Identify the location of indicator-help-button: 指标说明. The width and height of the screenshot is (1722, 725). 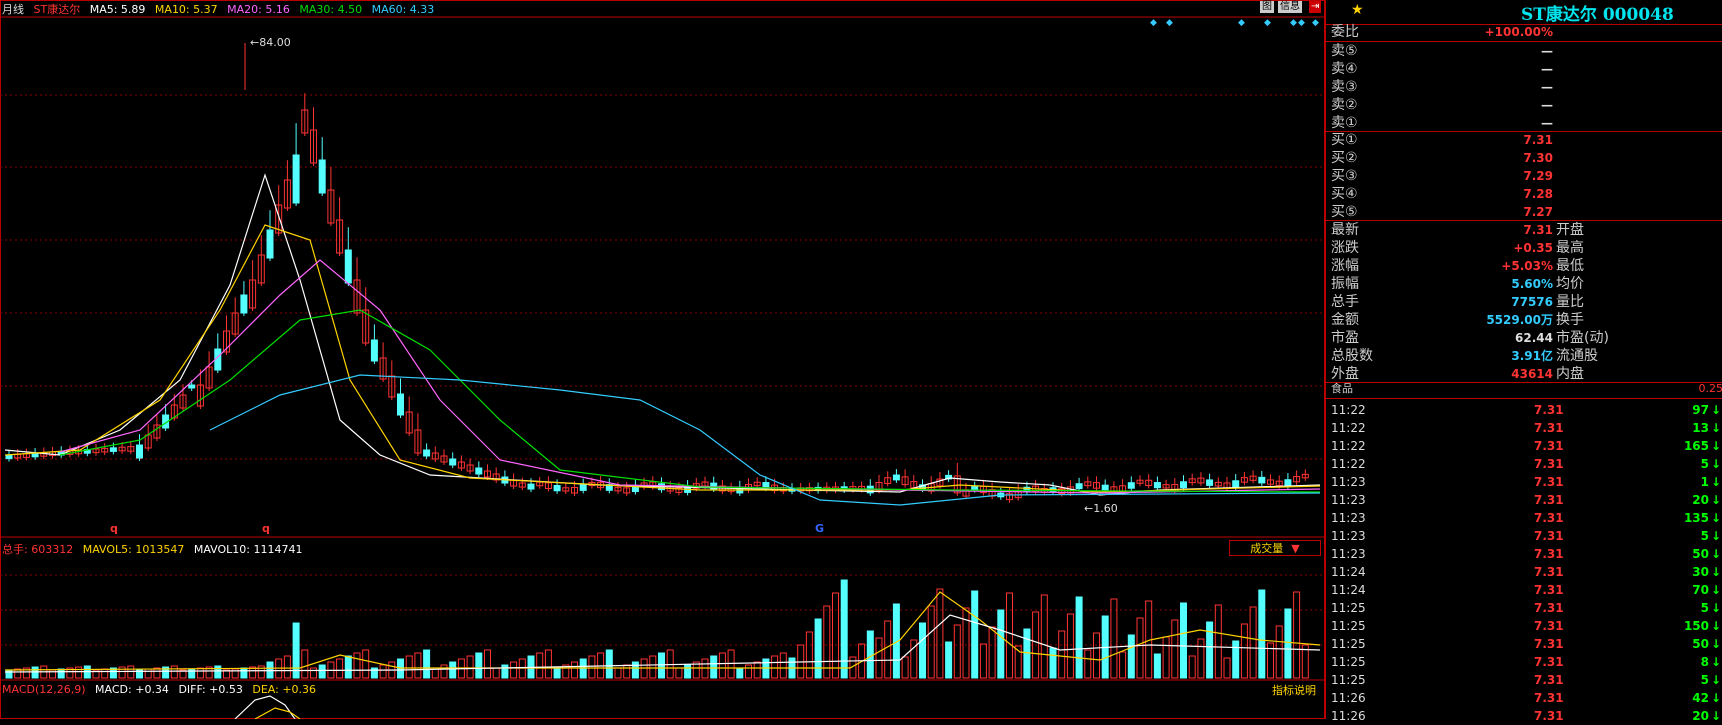
(1294, 690).